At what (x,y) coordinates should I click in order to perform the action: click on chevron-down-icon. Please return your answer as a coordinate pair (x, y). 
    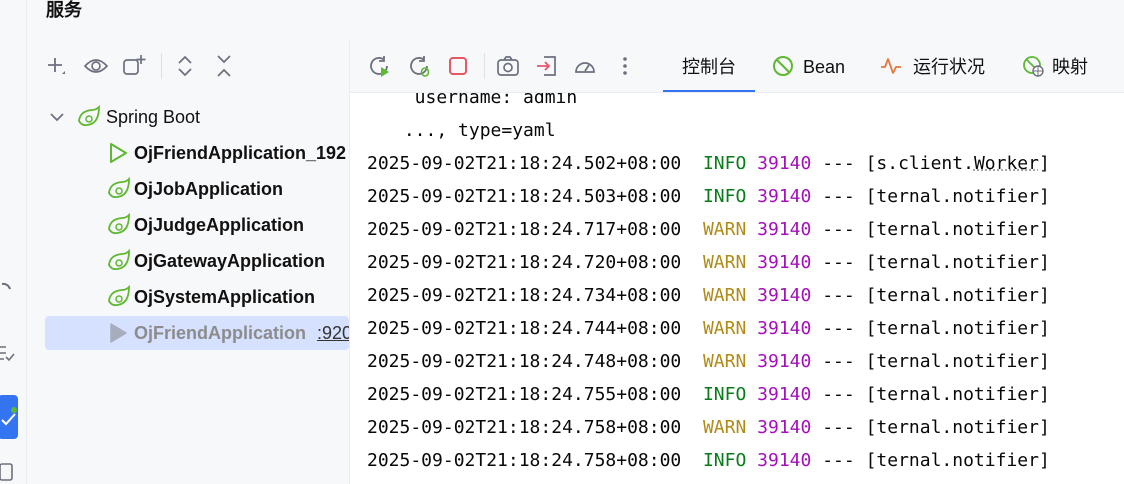
    Looking at the image, I should click on (57, 117).